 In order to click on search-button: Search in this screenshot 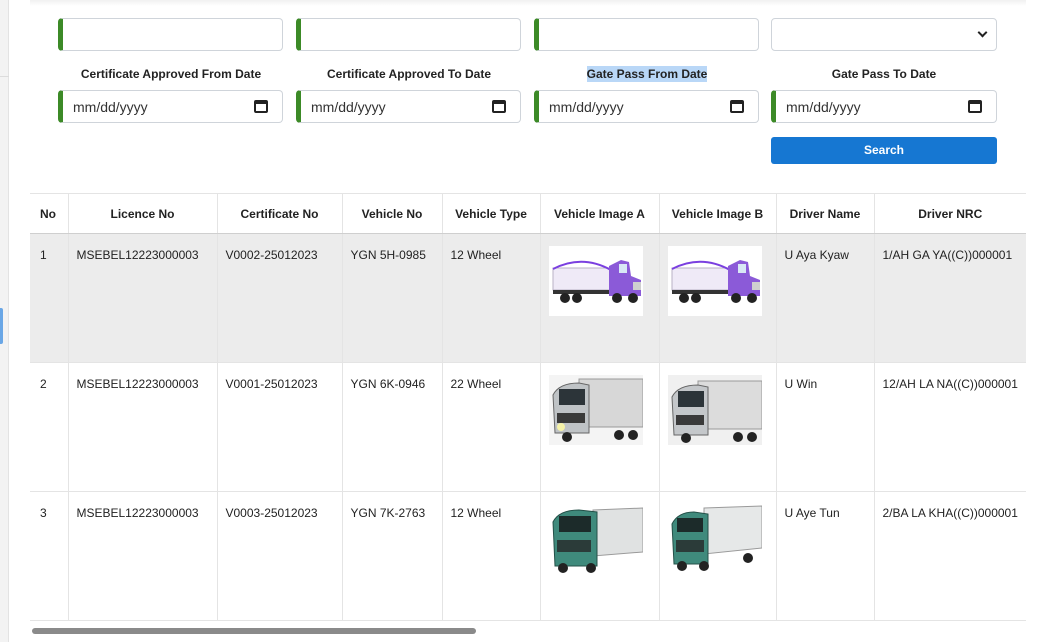, I will do `click(884, 150)`.